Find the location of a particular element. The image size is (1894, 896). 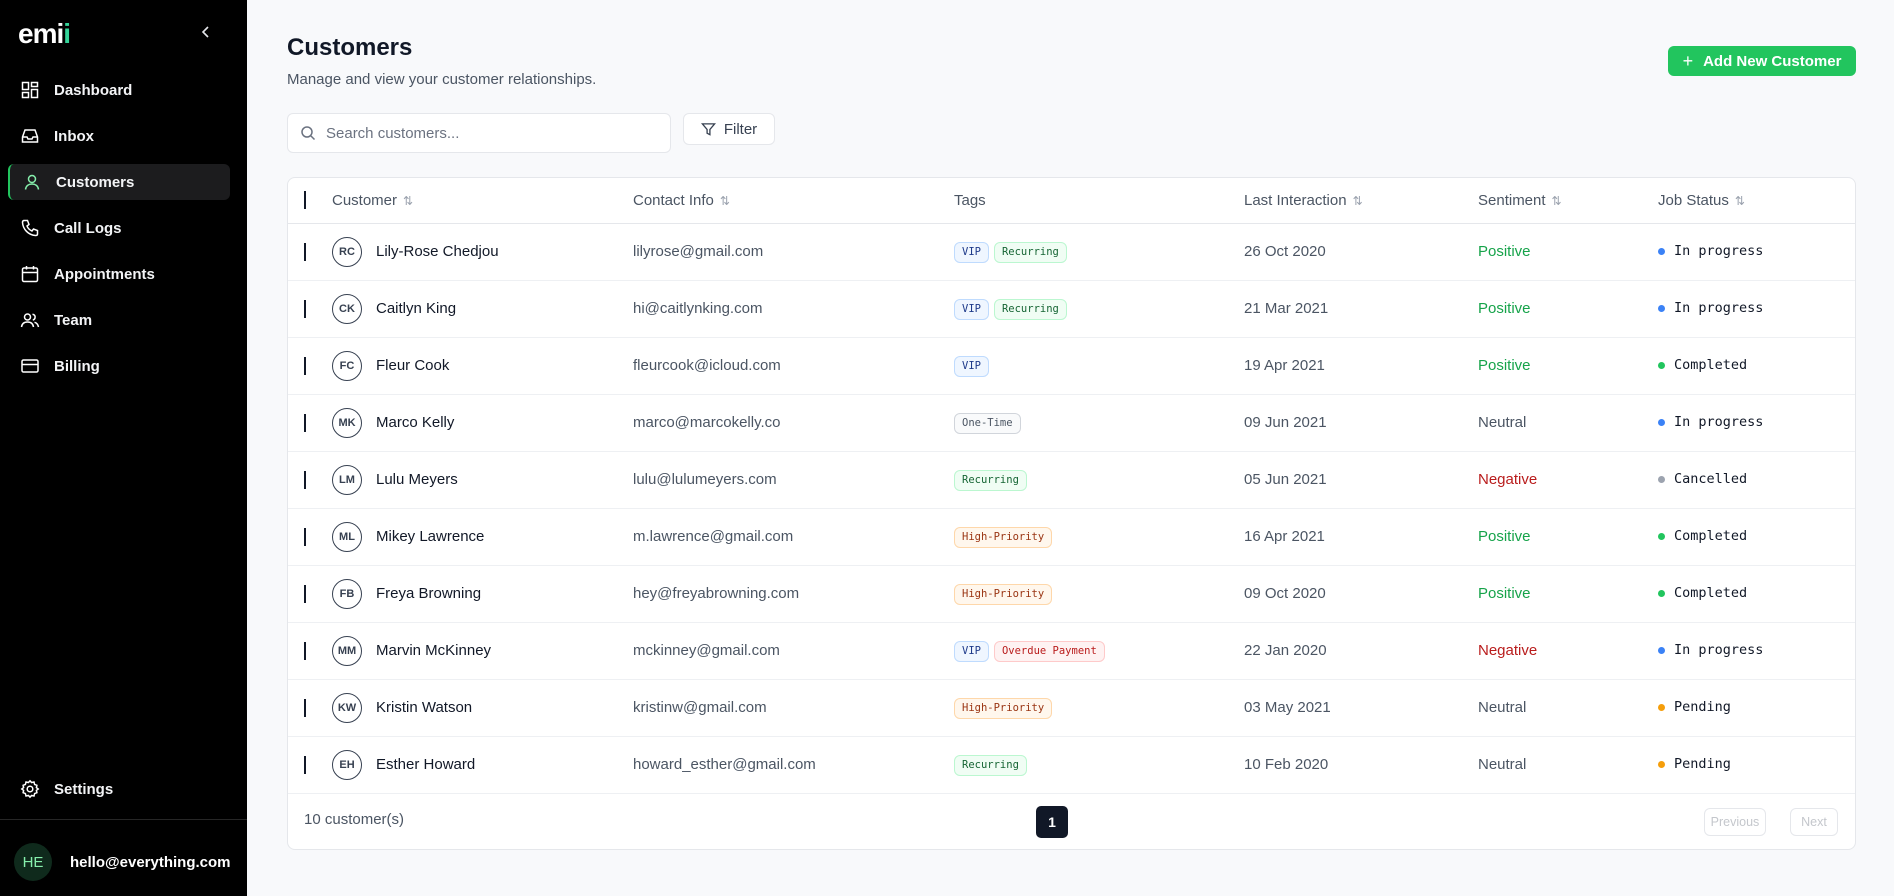

column-header-last-interaction: Last Interaction ⇅ is located at coordinates (1303, 200).